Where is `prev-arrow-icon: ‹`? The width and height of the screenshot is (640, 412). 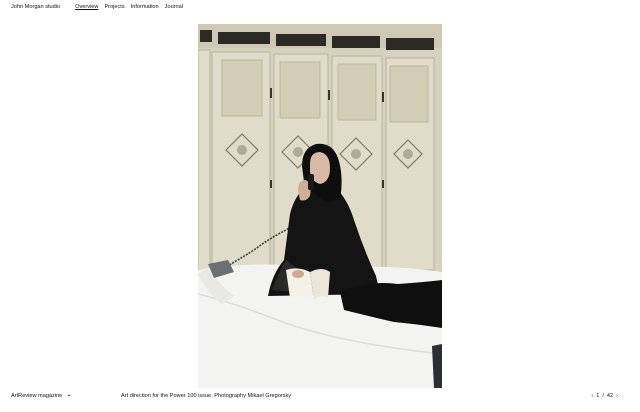
prev-arrow-icon: ‹ is located at coordinates (592, 396).